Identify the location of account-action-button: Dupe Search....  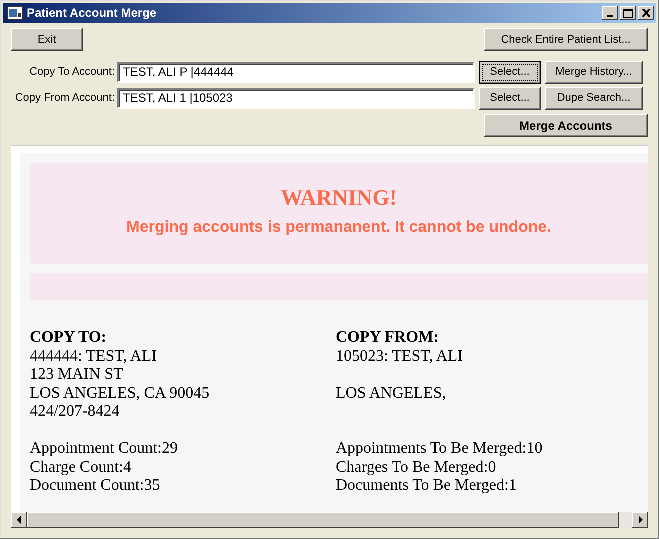
(594, 98).